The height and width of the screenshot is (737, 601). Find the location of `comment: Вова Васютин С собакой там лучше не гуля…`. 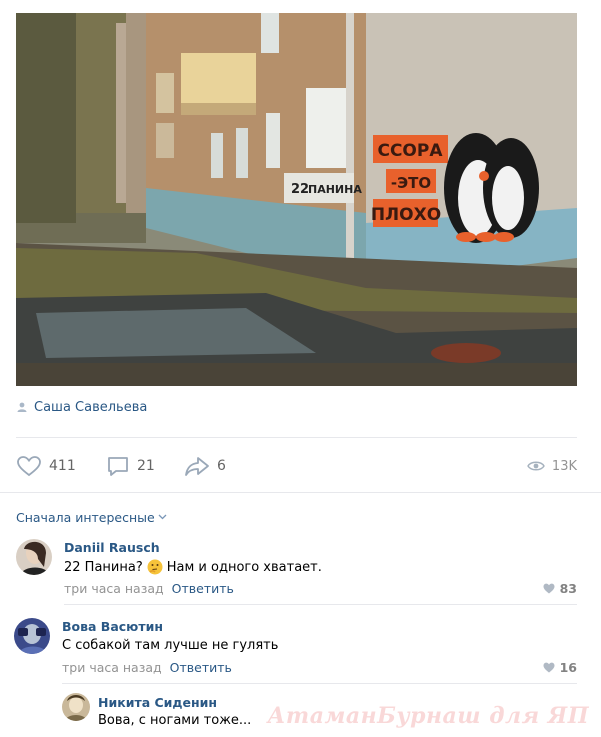

comment: Вова Васютин С собакой там лучше не гуля… is located at coordinates (300, 648).